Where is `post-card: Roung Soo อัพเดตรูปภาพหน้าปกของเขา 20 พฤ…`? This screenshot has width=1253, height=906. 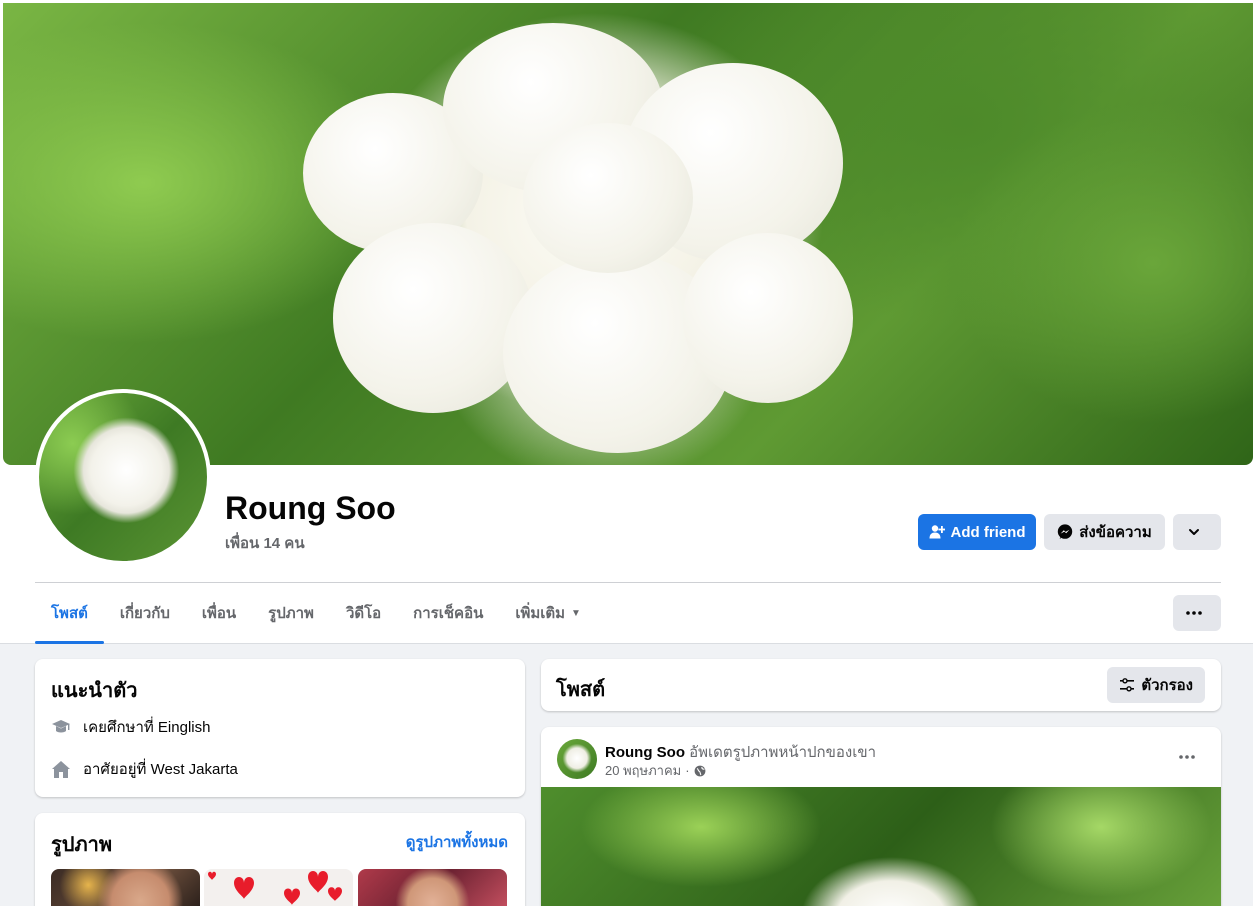 post-card: Roung Soo อัพเดตรูปภาพหน้าปกของเขา 20 พฤ… is located at coordinates (881, 816).